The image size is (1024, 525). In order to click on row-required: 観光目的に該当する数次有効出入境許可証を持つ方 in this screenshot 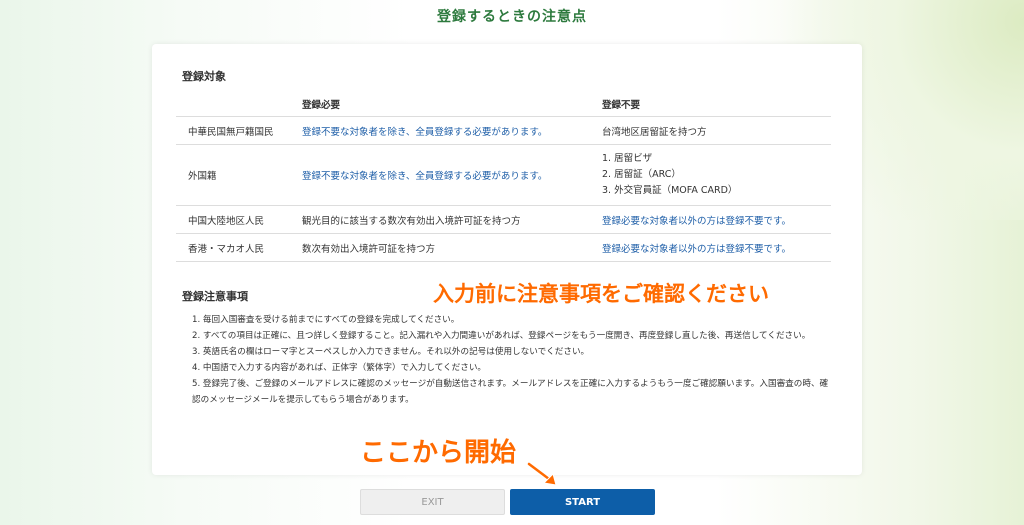, I will do `click(452, 219)`.